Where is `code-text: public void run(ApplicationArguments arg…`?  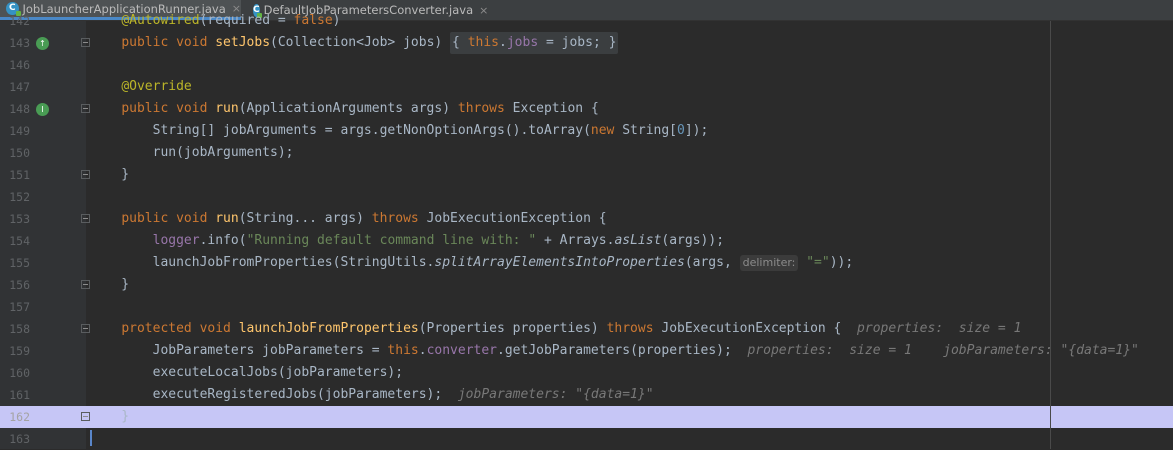 code-text: public void run(ApplicationArguments arg… is located at coordinates (344, 109).